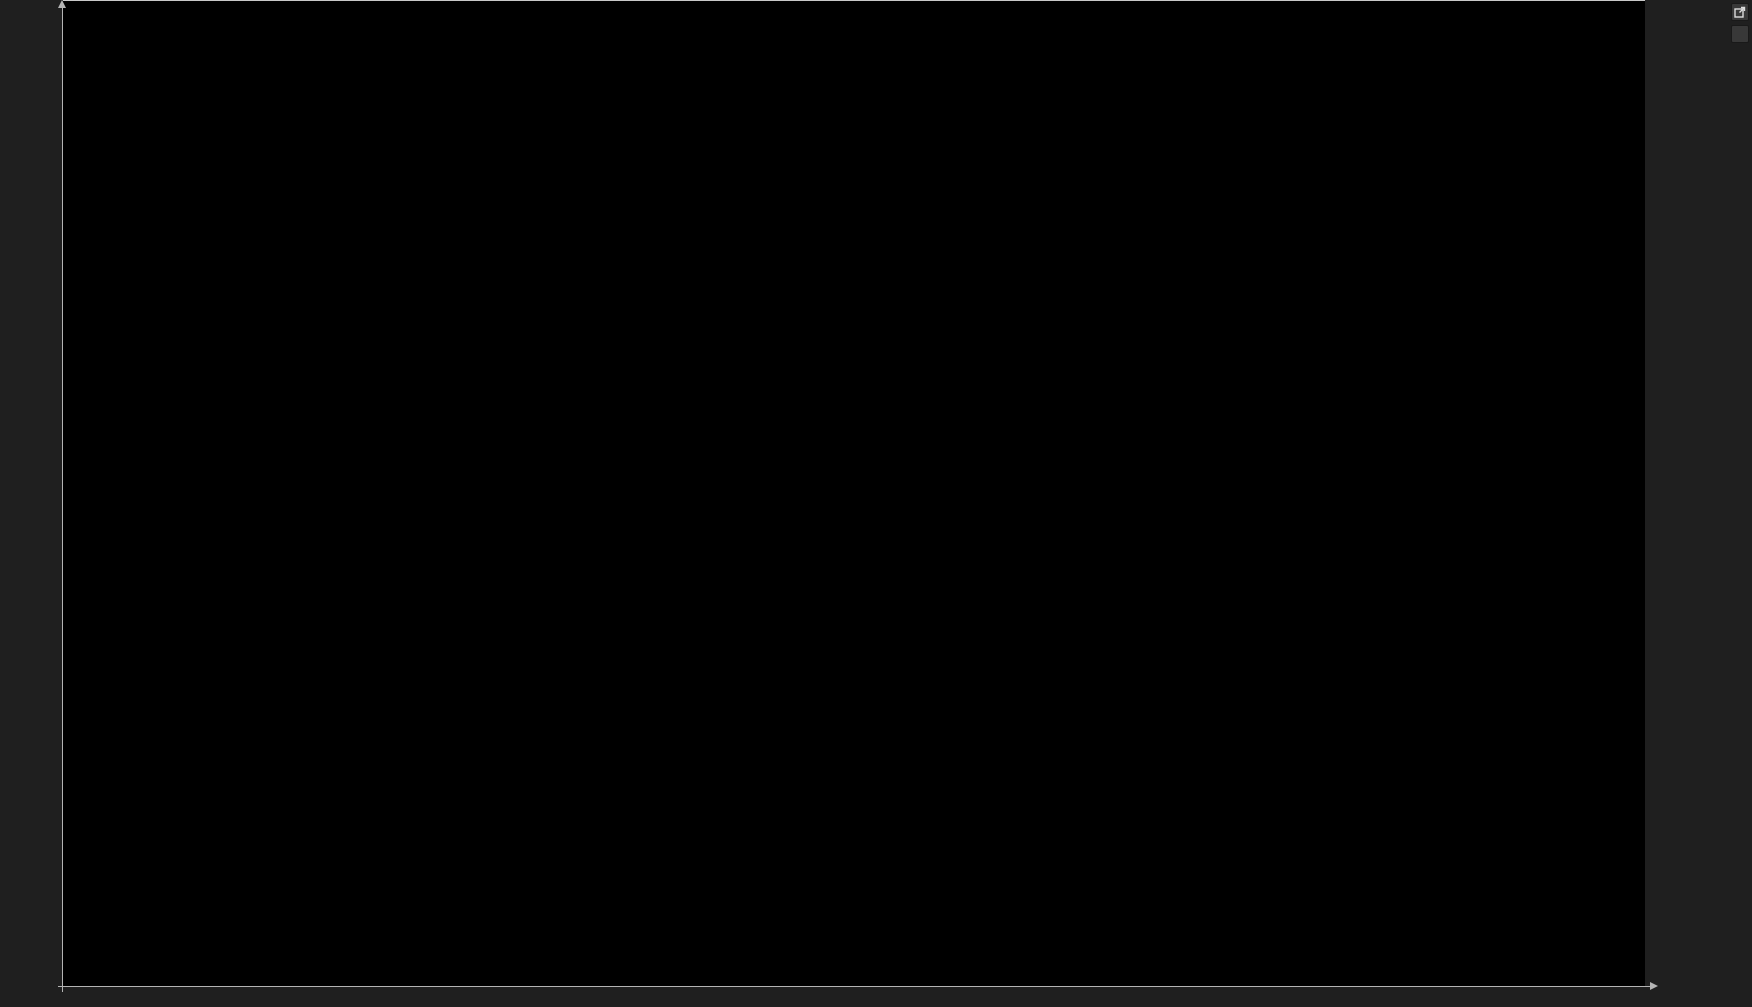 The height and width of the screenshot is (1007, 1752). What do you see at coordinates (855, 986) in the screenshot?
I see `time-axis-line` at bounding box center [855, 986].